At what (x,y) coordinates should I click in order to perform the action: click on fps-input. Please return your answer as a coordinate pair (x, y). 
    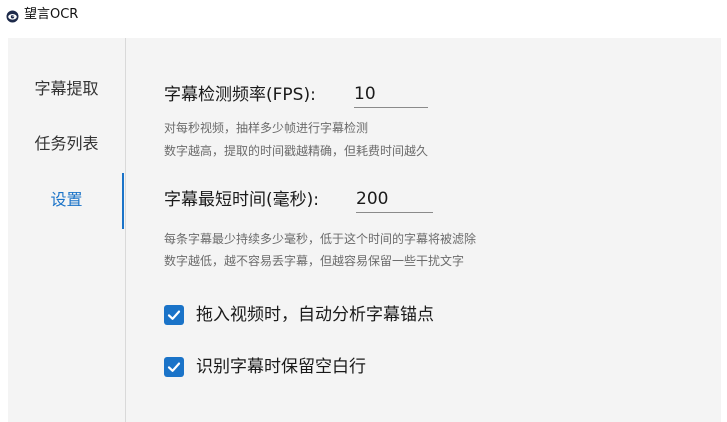
    Looking at the image, I should click on (391, 94).